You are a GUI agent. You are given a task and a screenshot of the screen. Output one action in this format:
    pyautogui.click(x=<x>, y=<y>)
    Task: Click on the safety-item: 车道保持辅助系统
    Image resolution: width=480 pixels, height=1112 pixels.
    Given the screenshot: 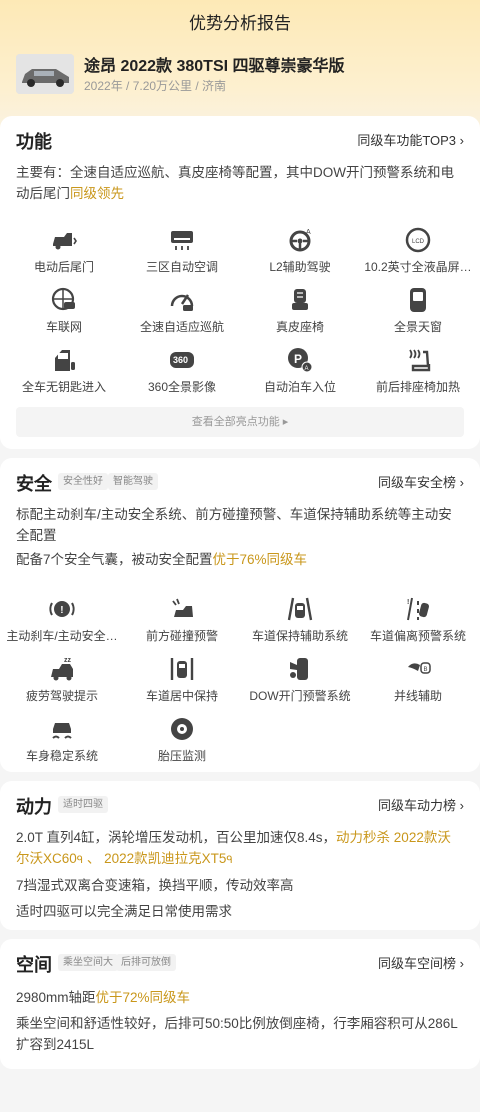 What is the action you would take?
    pyautogui.click(x=300, y=619)
    